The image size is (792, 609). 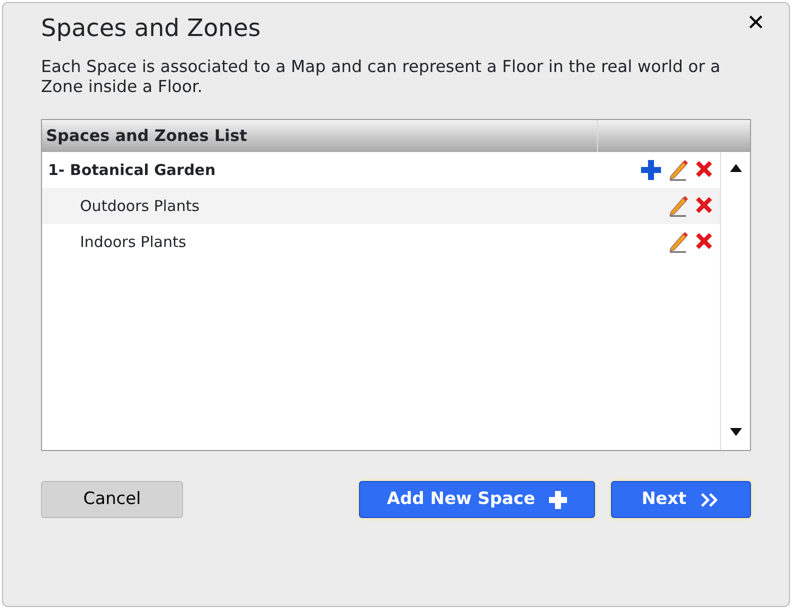 I want to click on close-button: ✕, so click(x=755, y=24).